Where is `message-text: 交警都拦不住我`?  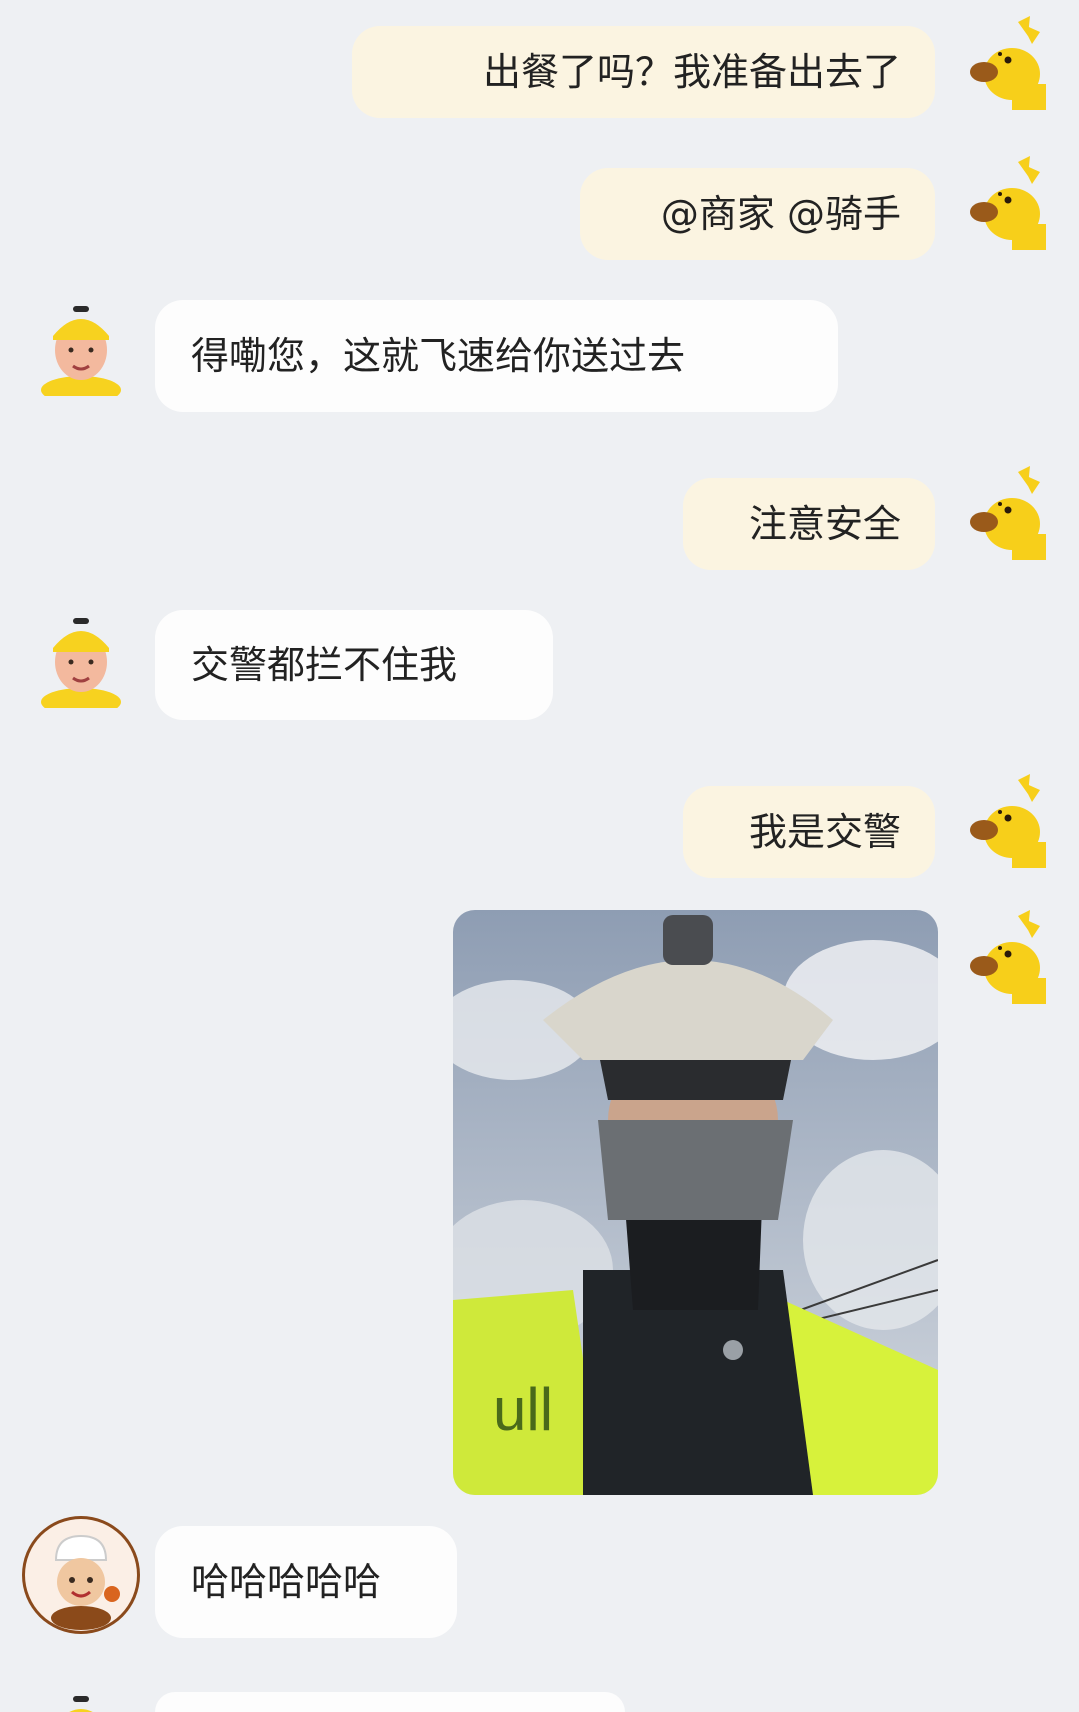
message-text: 交警都拦不住我 is located at coordinates (324, 665).